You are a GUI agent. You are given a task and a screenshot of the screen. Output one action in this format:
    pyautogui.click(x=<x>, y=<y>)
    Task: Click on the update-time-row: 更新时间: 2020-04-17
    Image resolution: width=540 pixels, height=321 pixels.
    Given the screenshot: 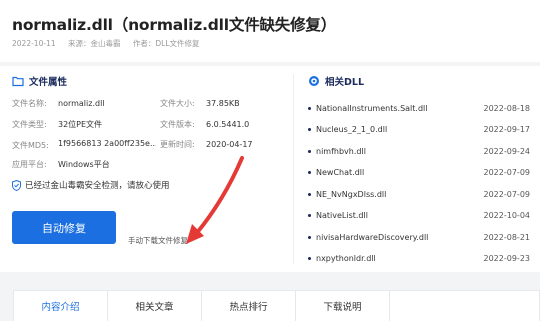 What is the action you would take?
    pyautogui.click(x=206, y=144)
    